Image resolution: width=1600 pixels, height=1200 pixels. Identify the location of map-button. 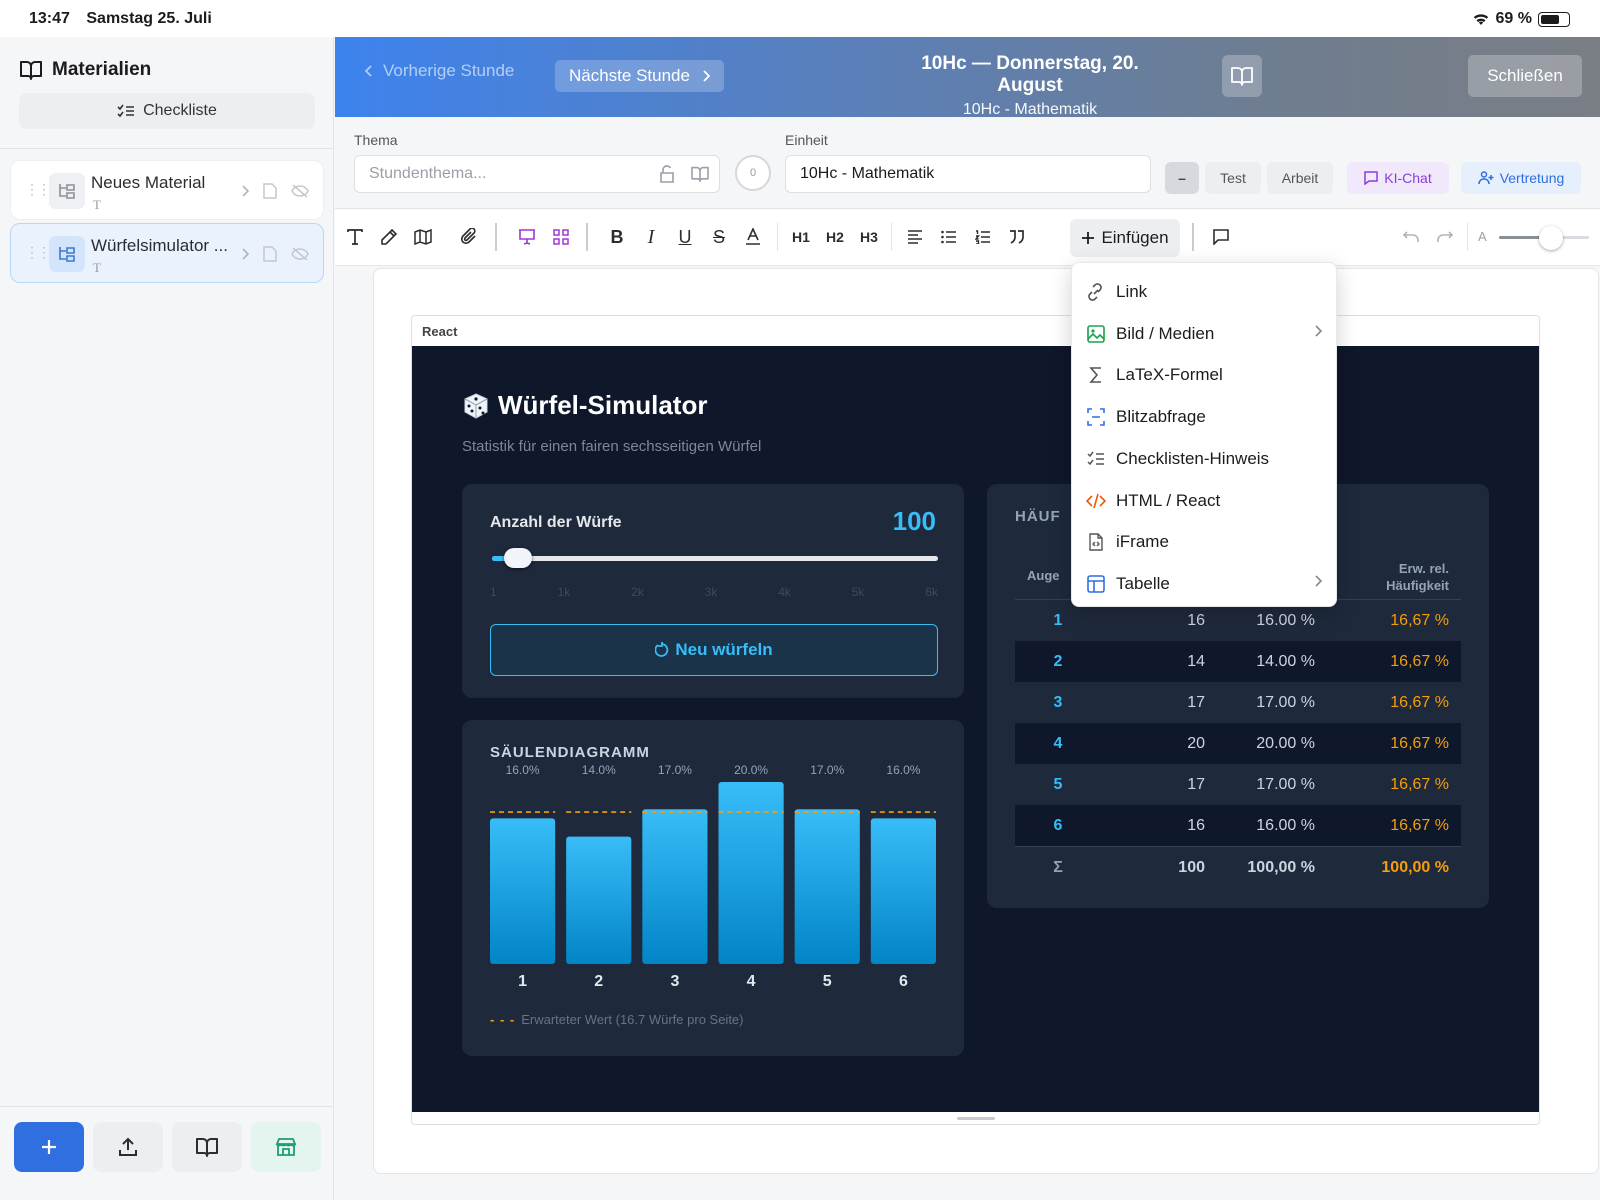
(423, 237).